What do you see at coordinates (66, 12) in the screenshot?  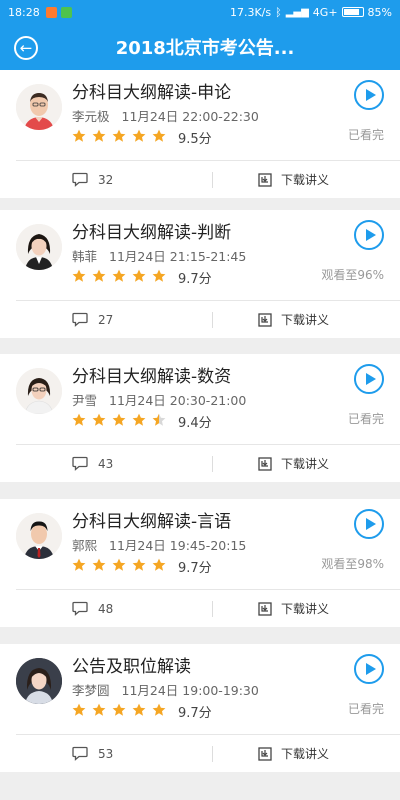 I see `message-notification-icon` at bounding box center [66, 12].